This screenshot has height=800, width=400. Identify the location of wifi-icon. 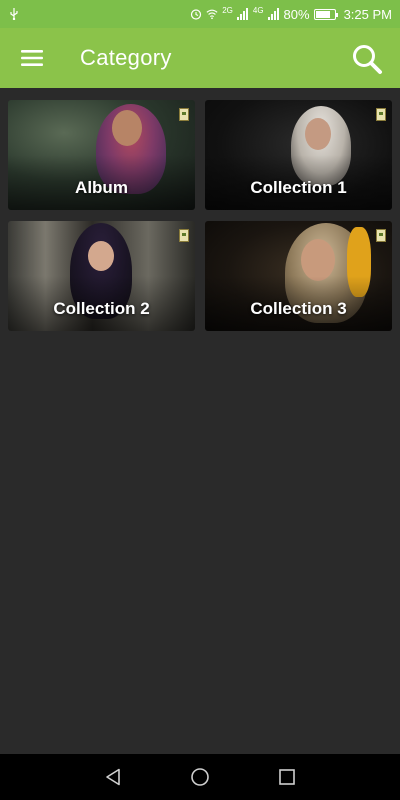
(212, 14).